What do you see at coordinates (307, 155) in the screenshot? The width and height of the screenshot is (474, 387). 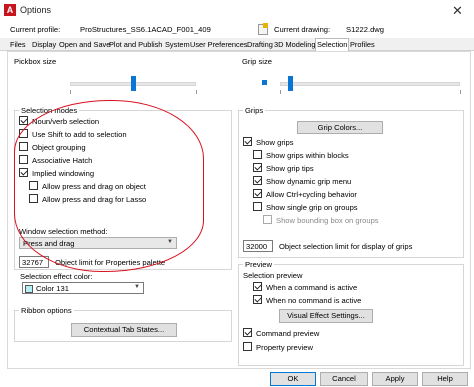 I see `grips-within-blocks-label: Show grips within blocks` at bounding box center [307, 155].